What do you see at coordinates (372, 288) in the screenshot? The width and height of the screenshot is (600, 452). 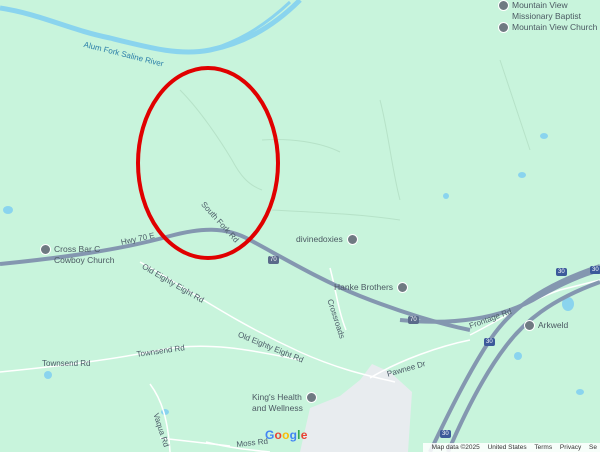 I see `poi-hanke-brothers: Hanke Brothers` at bounding box center [372, 288].